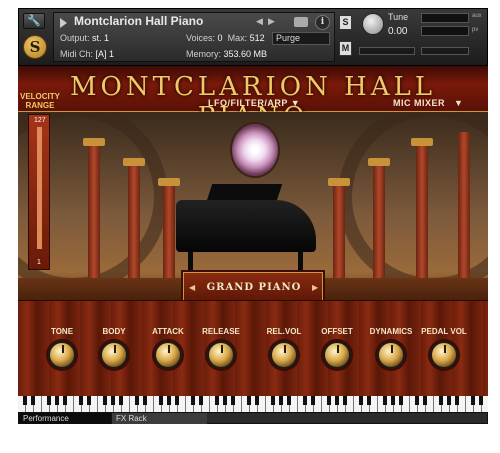 The image size is (500, 453). I want to click on pillar, so click(379, 221).